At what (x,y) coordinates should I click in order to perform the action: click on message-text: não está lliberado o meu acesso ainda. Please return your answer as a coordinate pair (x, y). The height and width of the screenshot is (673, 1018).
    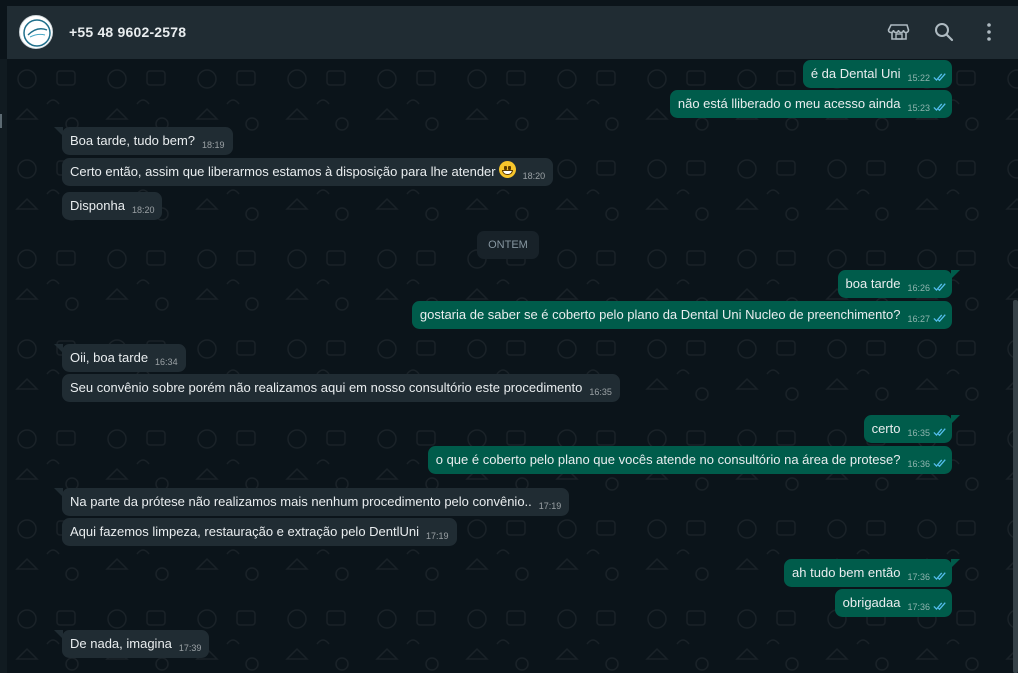
    Looking at the image, I should click on (789, 103).